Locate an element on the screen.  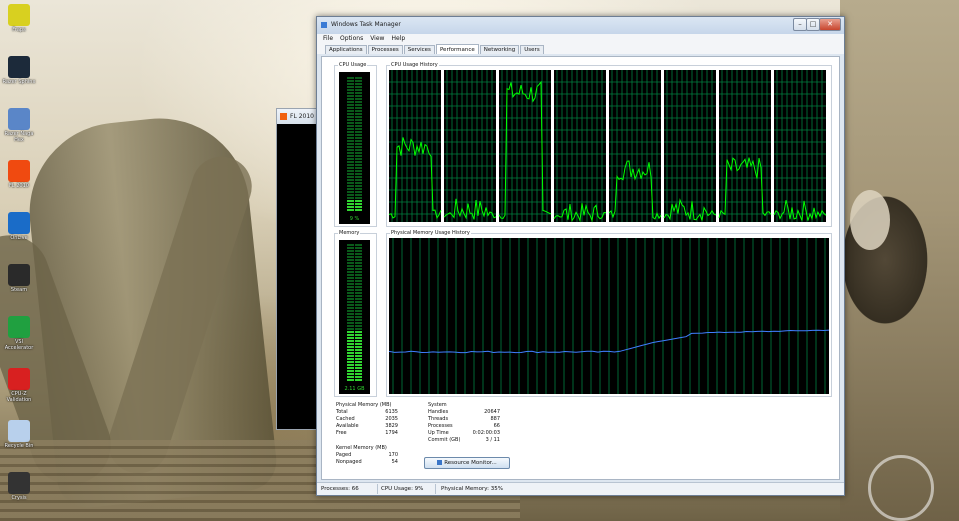
desktop-icon: VSI Accelerator is located at coordinates (19, 333).